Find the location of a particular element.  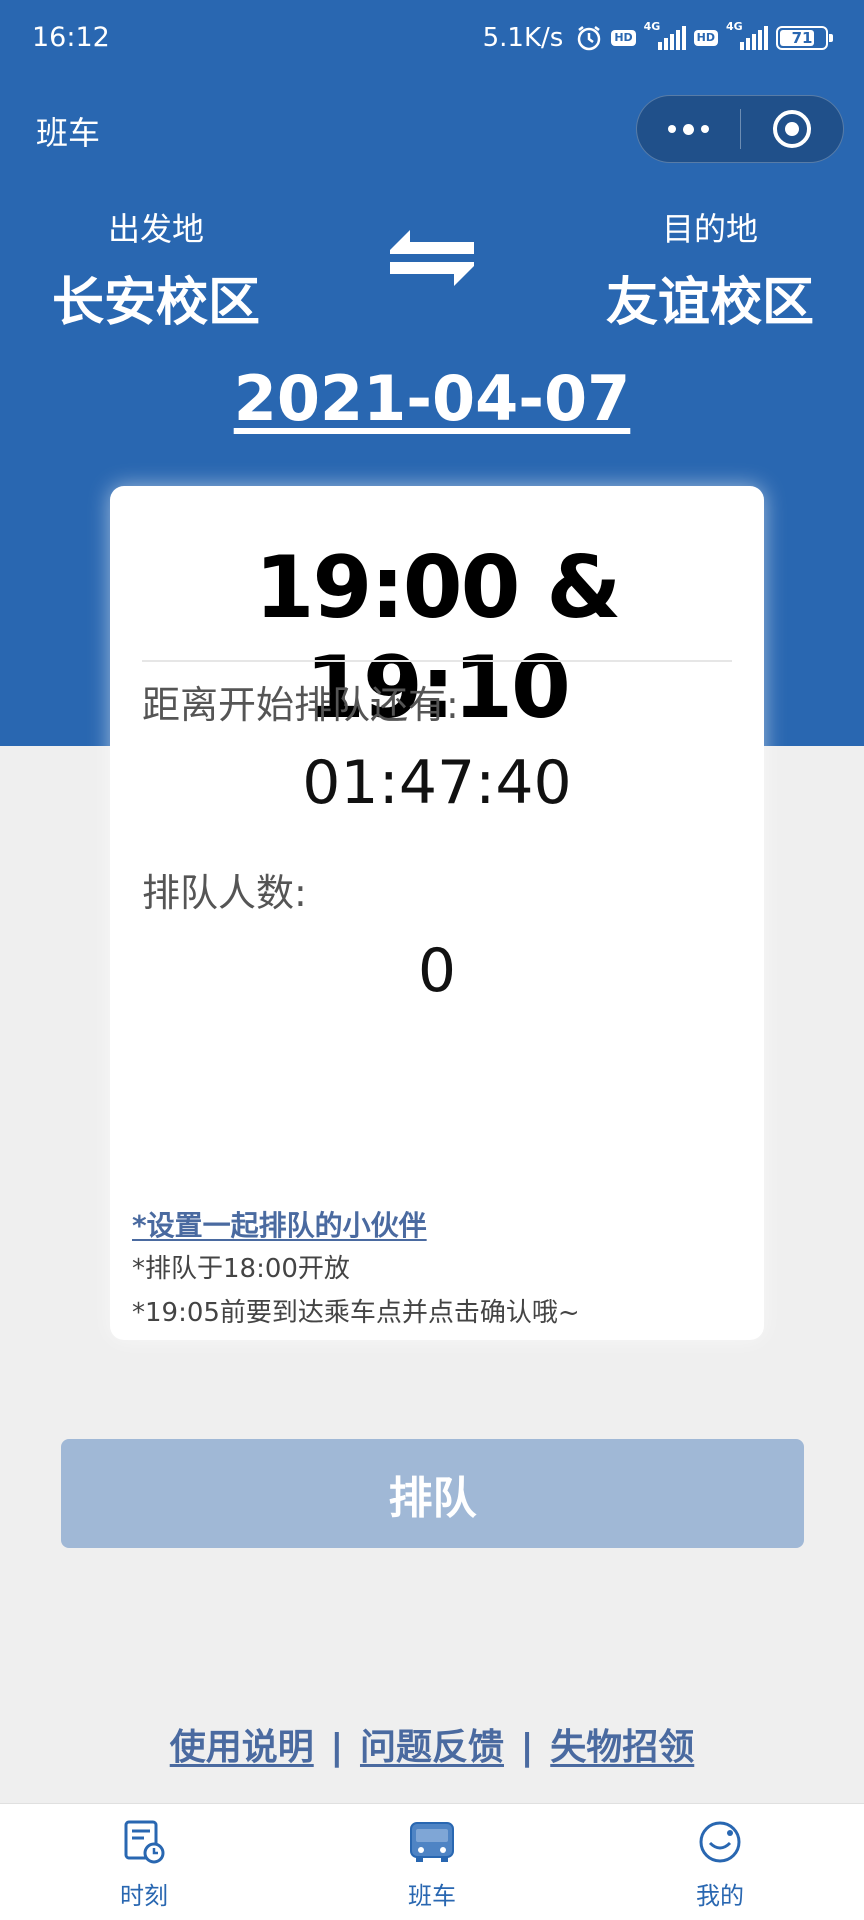

schedule-icon is located at coordinates (144, 1842).